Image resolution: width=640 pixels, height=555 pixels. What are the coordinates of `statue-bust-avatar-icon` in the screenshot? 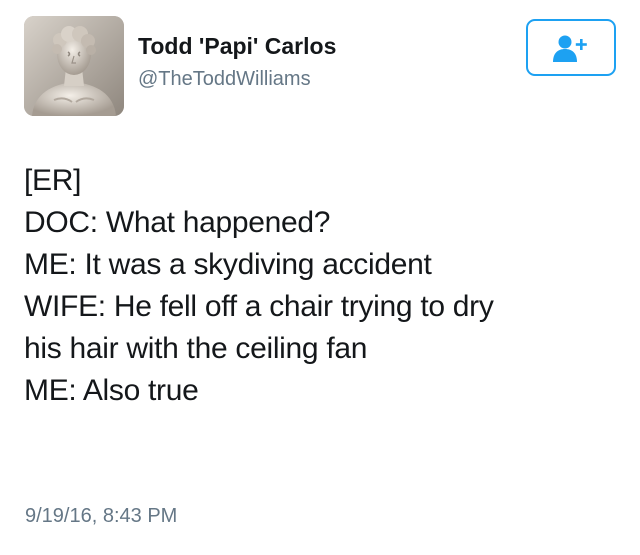 It's located at (74, 66).